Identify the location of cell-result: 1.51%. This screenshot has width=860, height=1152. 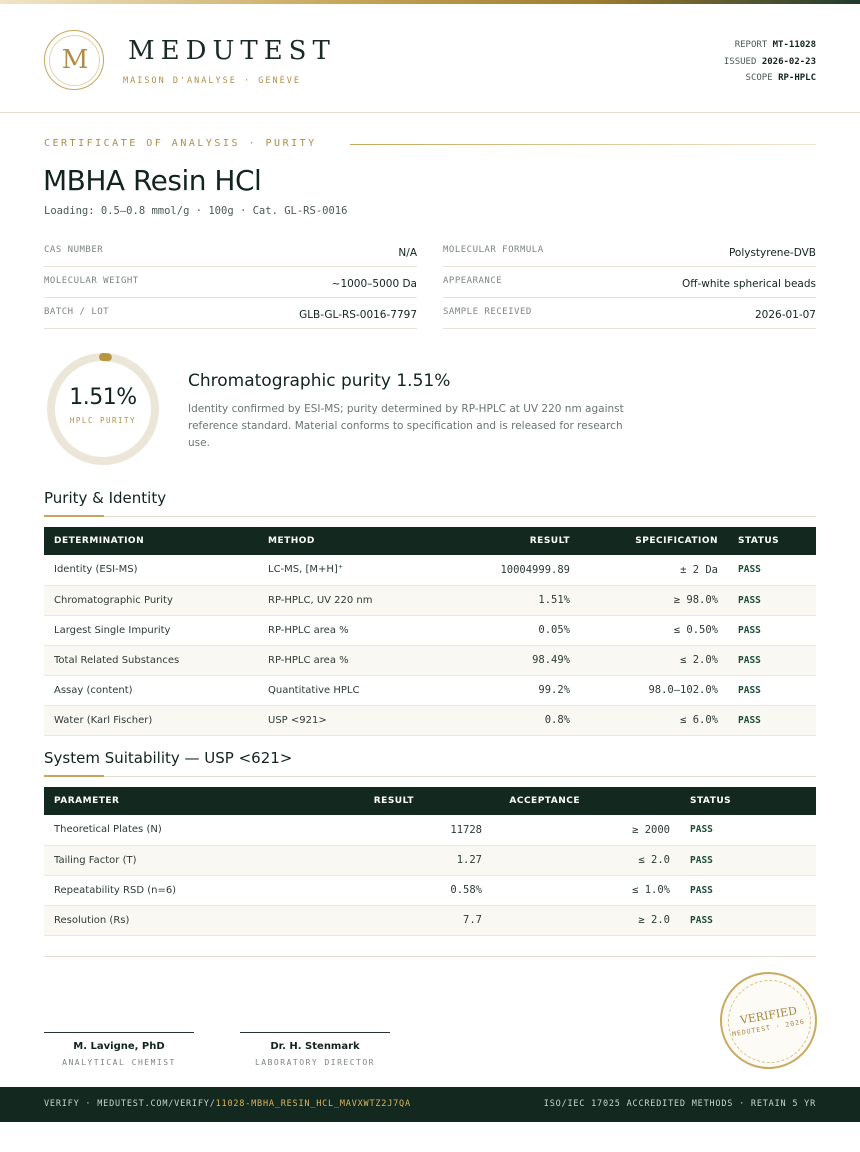
(494, 600).